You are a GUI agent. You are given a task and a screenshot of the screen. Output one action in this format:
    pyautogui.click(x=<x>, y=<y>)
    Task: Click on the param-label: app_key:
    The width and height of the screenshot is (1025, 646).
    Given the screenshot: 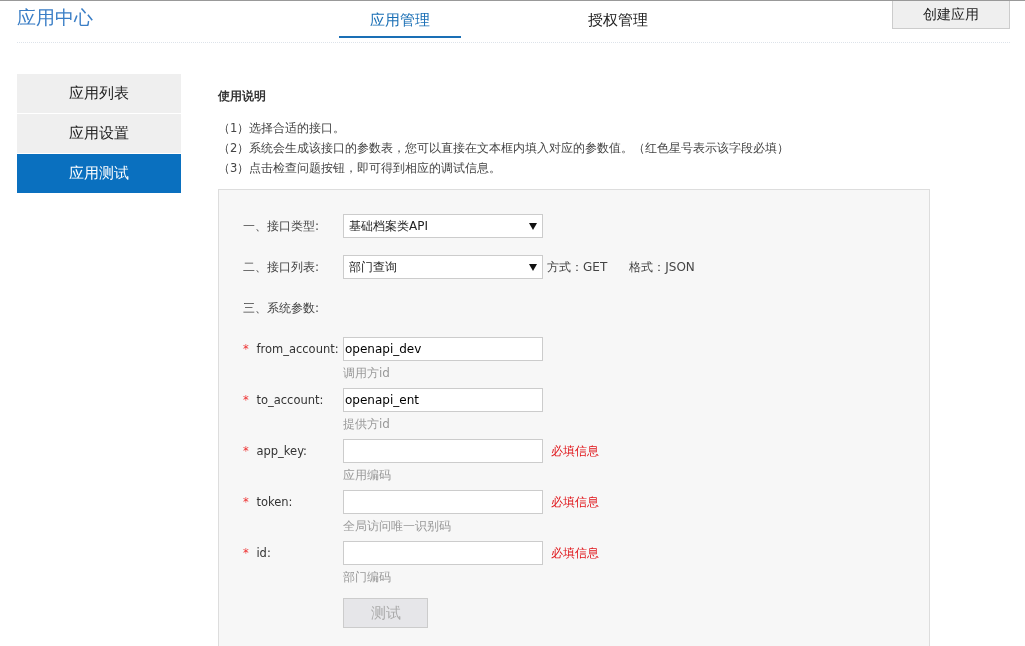 What is the action you would take?
    pyautogui.click(x=281, y=451)
    